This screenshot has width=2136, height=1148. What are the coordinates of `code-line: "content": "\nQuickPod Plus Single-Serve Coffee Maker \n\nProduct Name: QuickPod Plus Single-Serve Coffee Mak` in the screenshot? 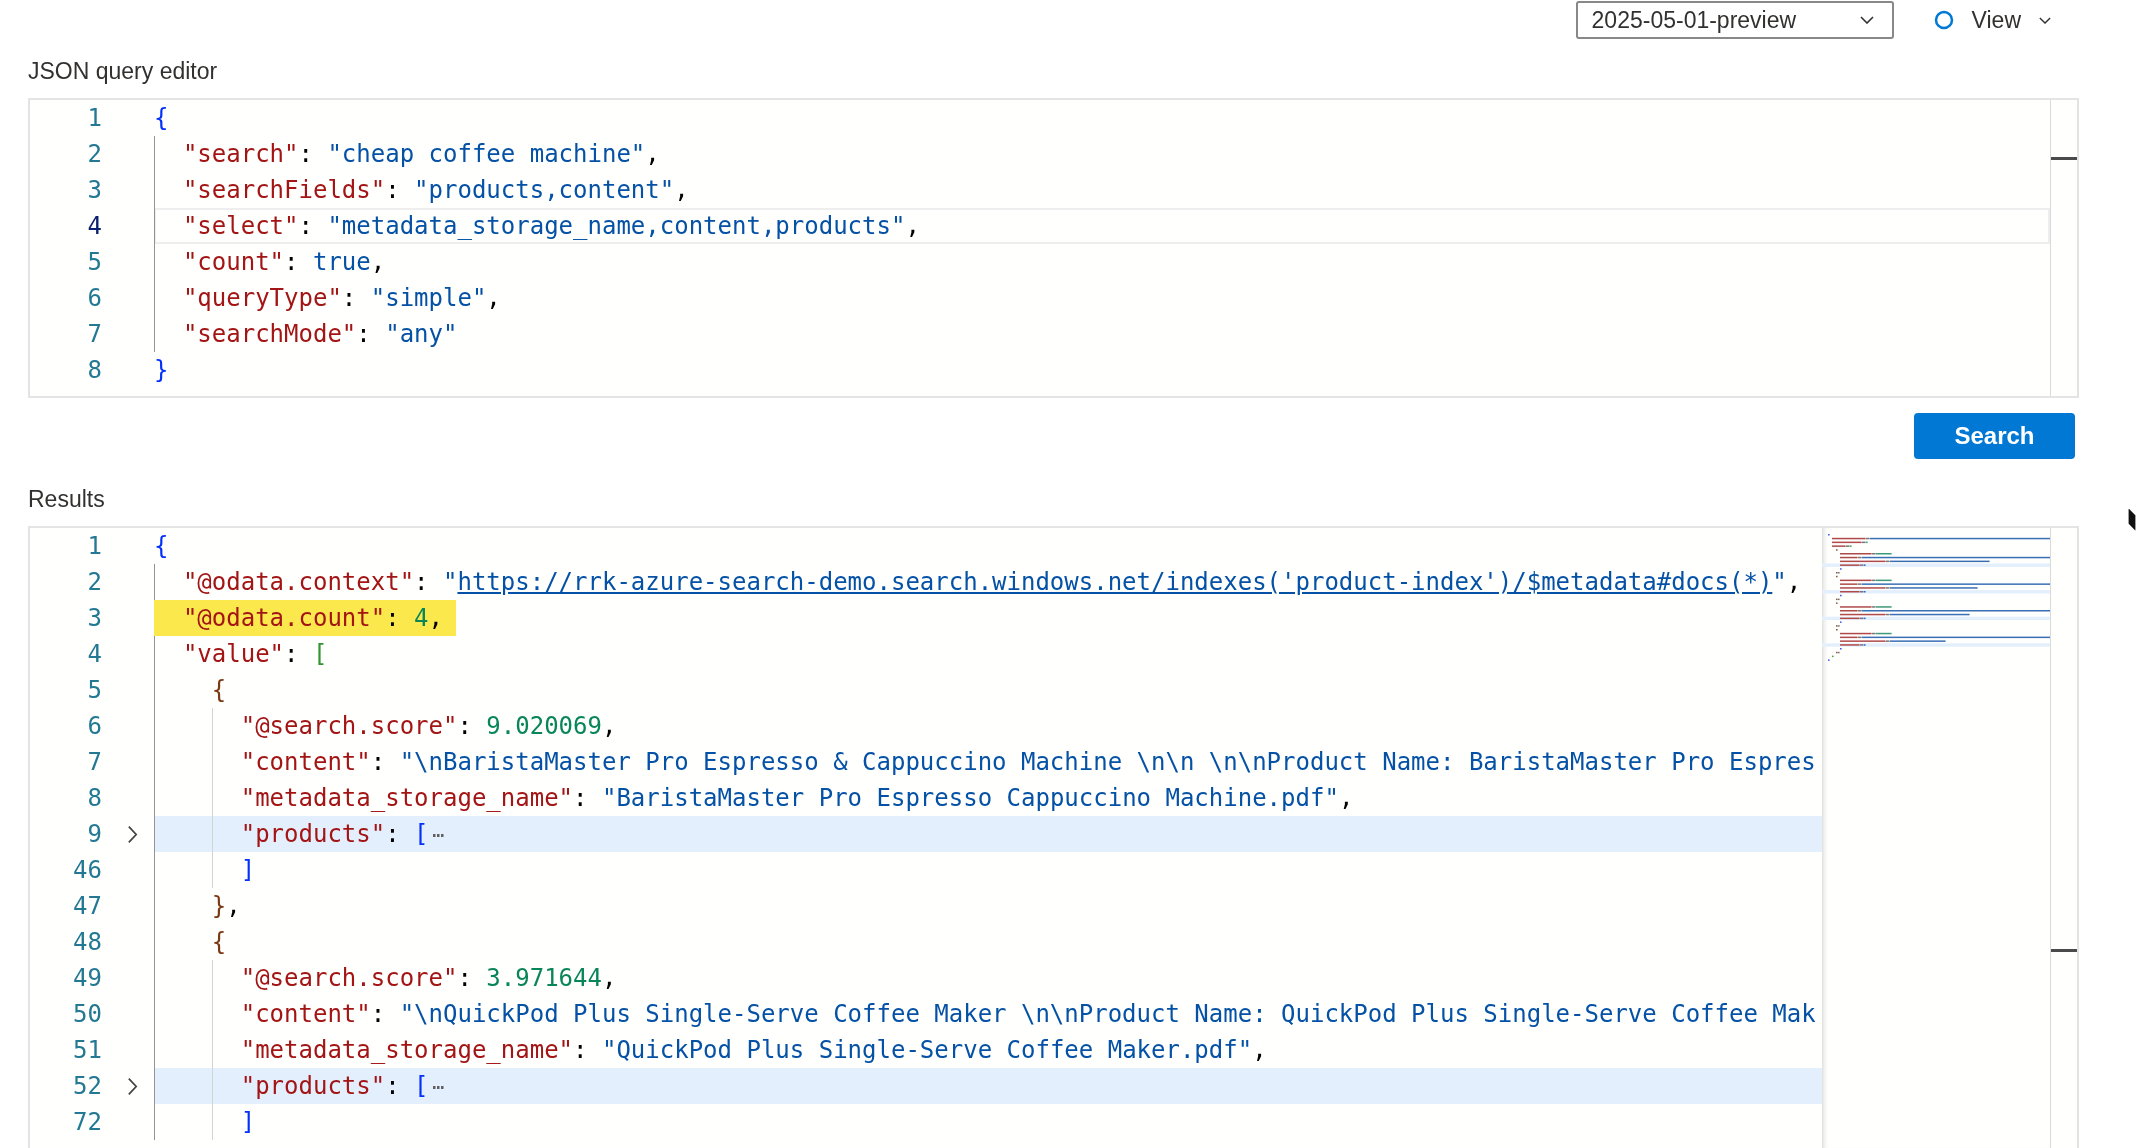 It's located at (1028, 1014).